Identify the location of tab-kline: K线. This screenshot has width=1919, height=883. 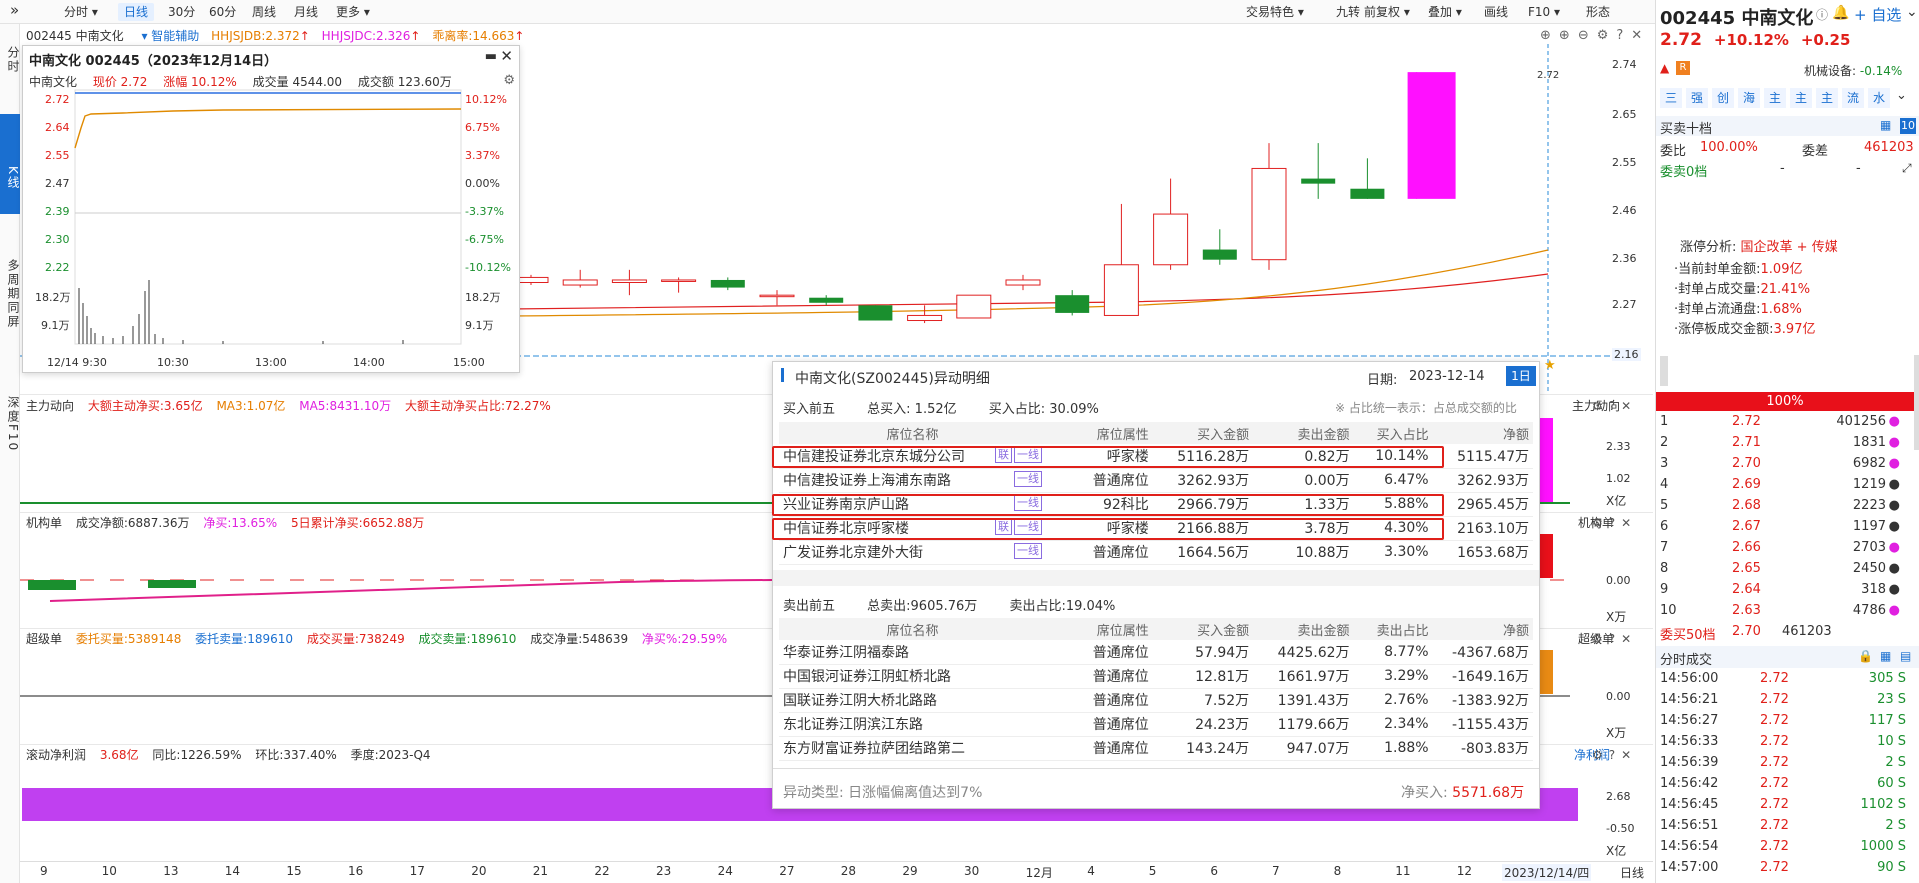
(10, 164).